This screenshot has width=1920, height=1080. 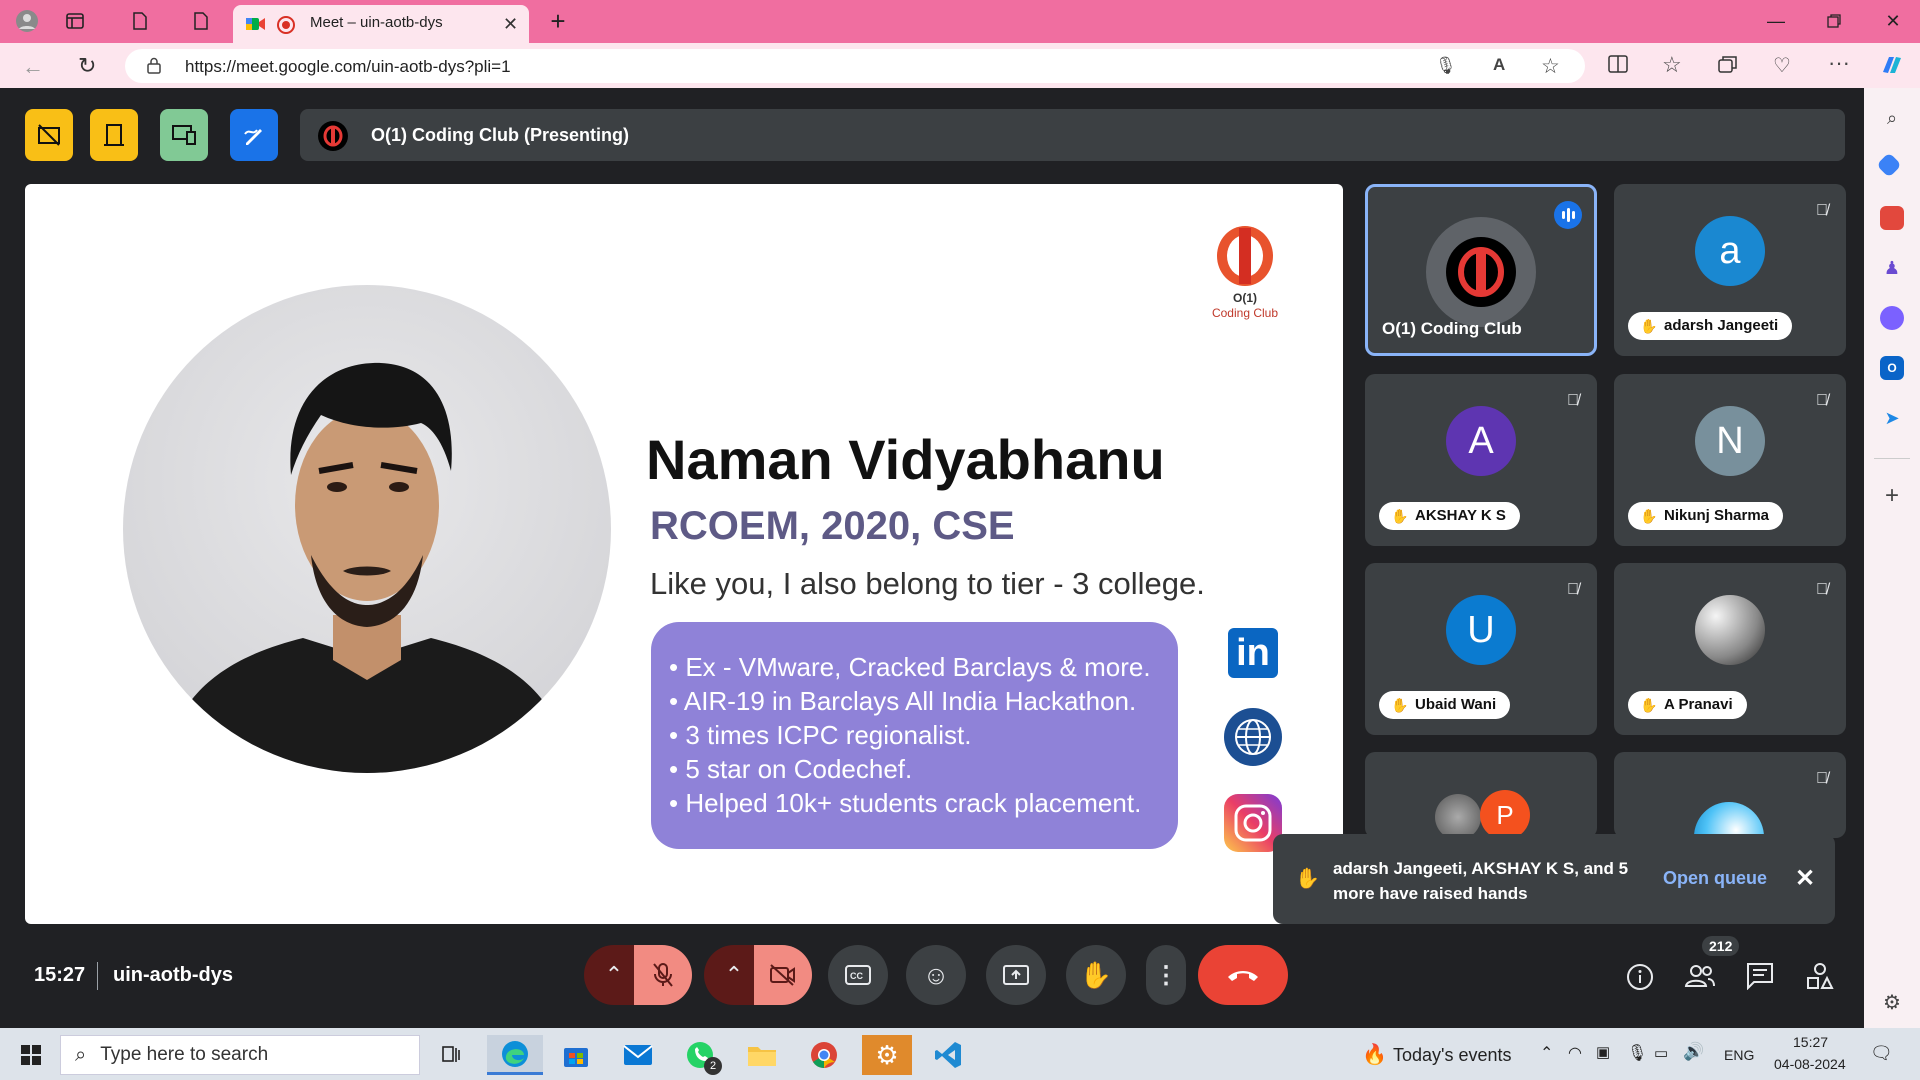 What do you see at coordinates (1672, 65) in the screenshot?
I see `favorites-icon: ☆` at bounding box center [1672, 65].